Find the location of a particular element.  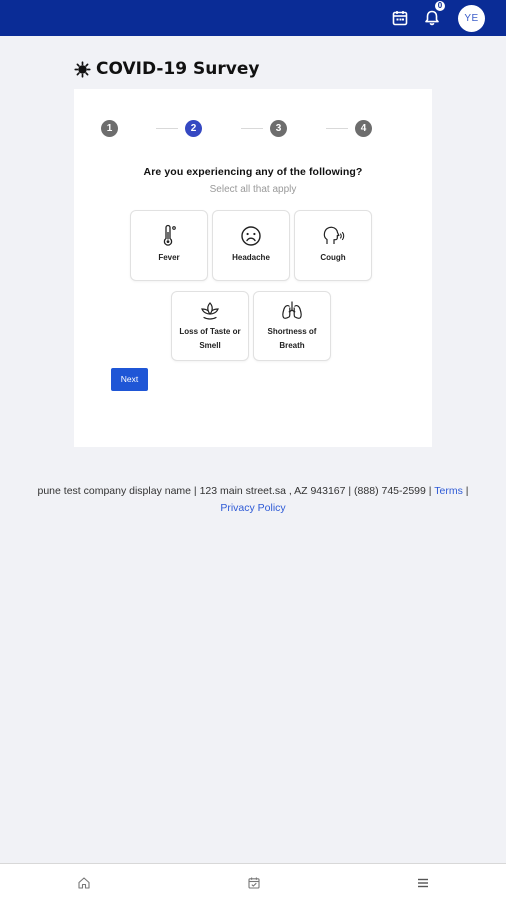

page-title: COVID-19 Survey is located at coordinates (178, 69).